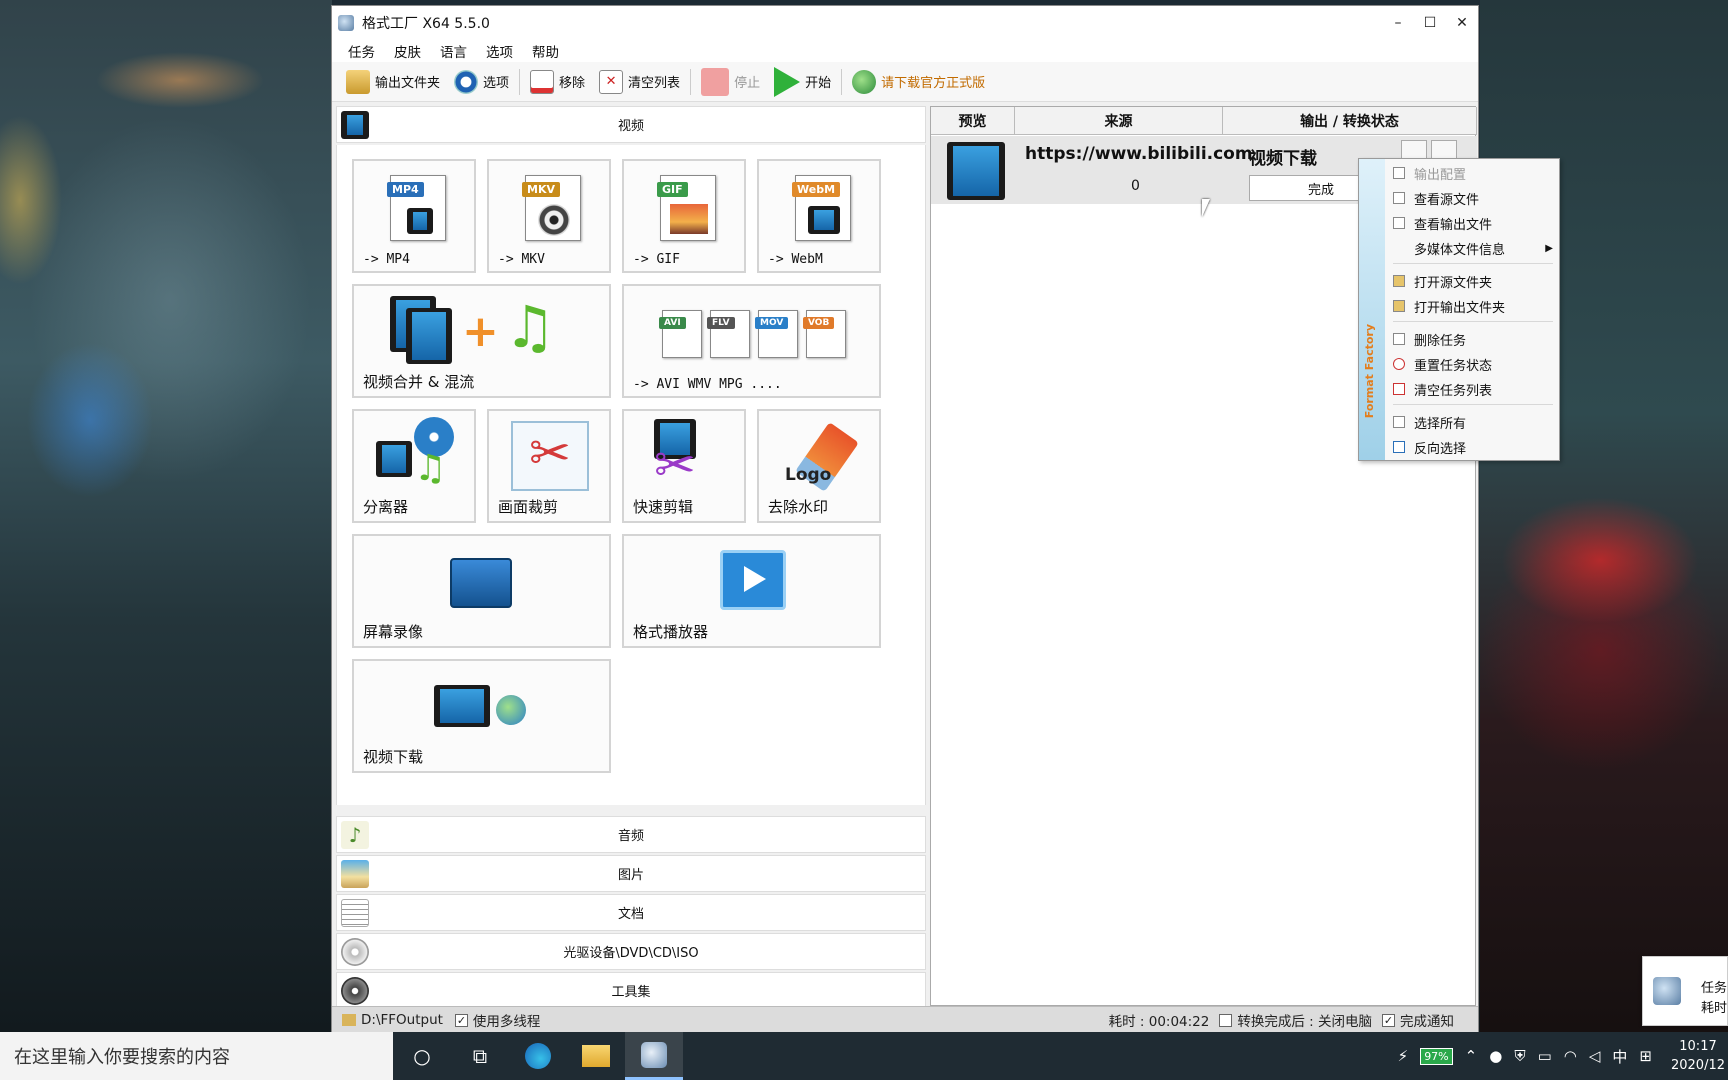 The width and height of the screenshot is (1728, 1080). Describe the element at coordinates (1471, 1056) in the screenshot. I see `chevron-up-icon: ⌃` at that location.